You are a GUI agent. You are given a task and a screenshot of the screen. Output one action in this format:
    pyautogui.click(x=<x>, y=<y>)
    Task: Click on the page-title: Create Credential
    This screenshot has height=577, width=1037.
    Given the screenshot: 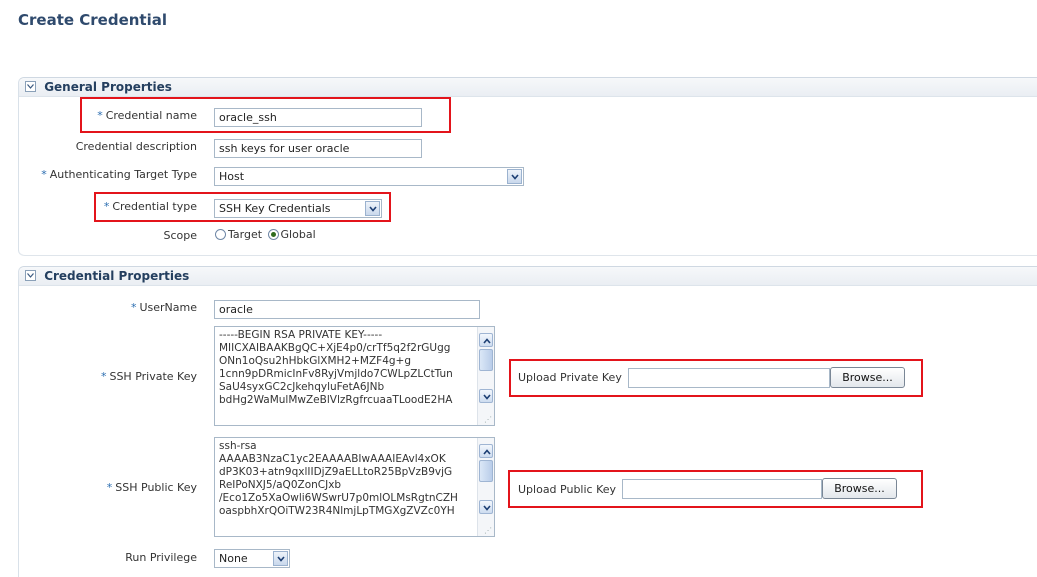 What is the action you would take?
    pyautogui.click(x=93, y=20)
    